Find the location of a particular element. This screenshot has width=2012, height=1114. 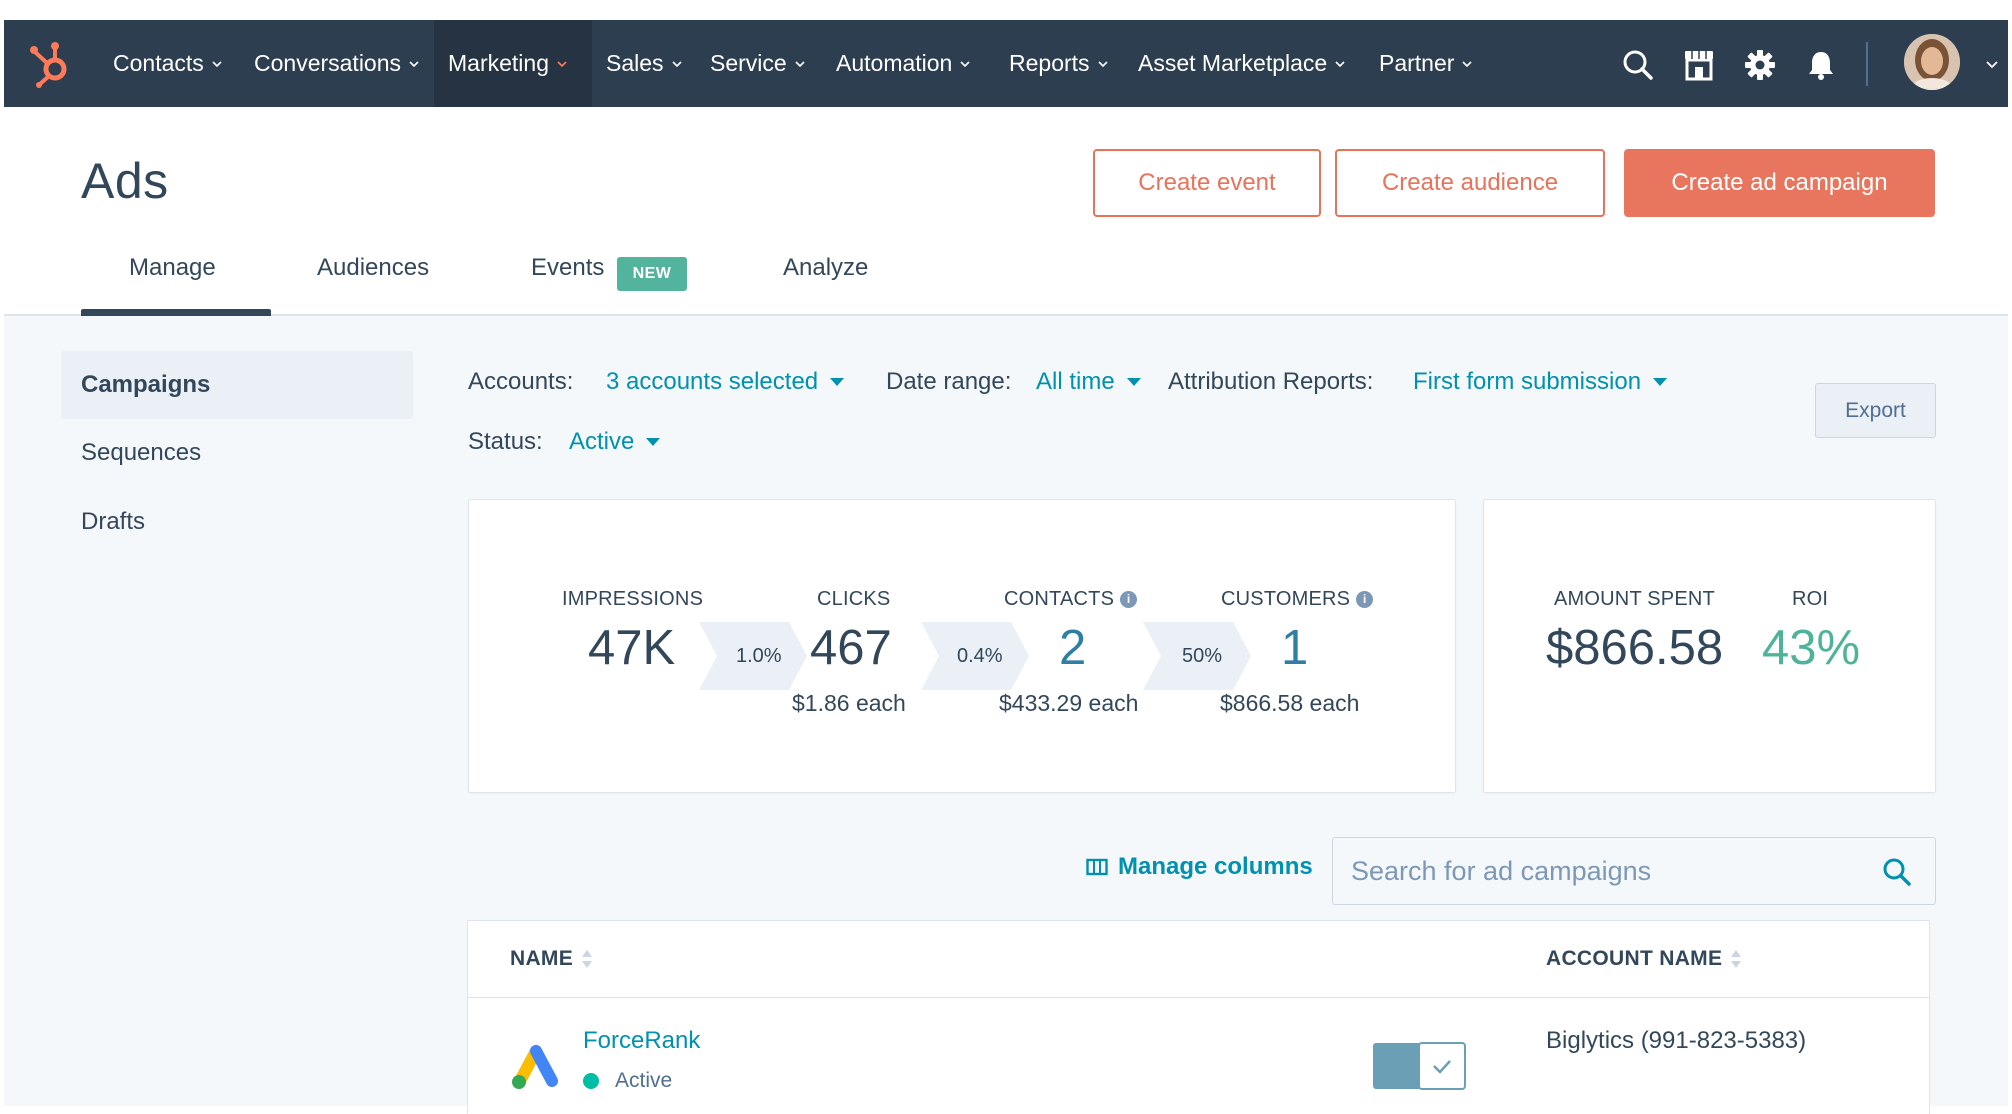

accounts-filter-dropdown: 3 accounts selected is located at coordinates (725, 382).